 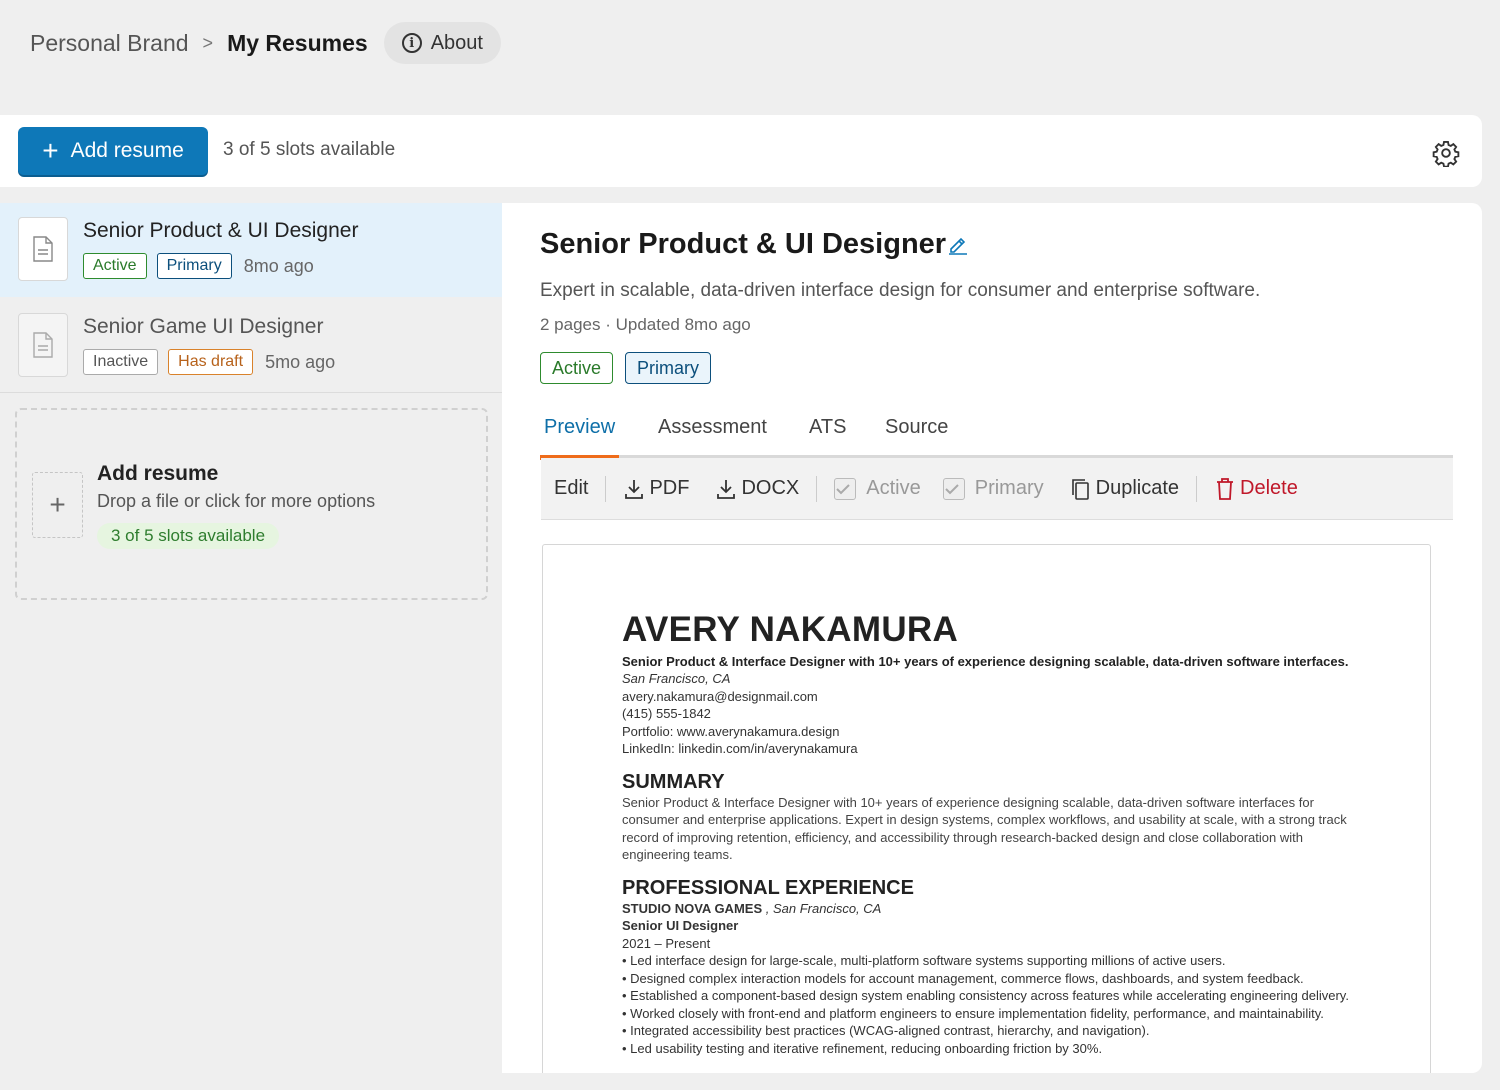 I want to click on cv-summary-heading: SUMMARY, so click(x=673, y=781).